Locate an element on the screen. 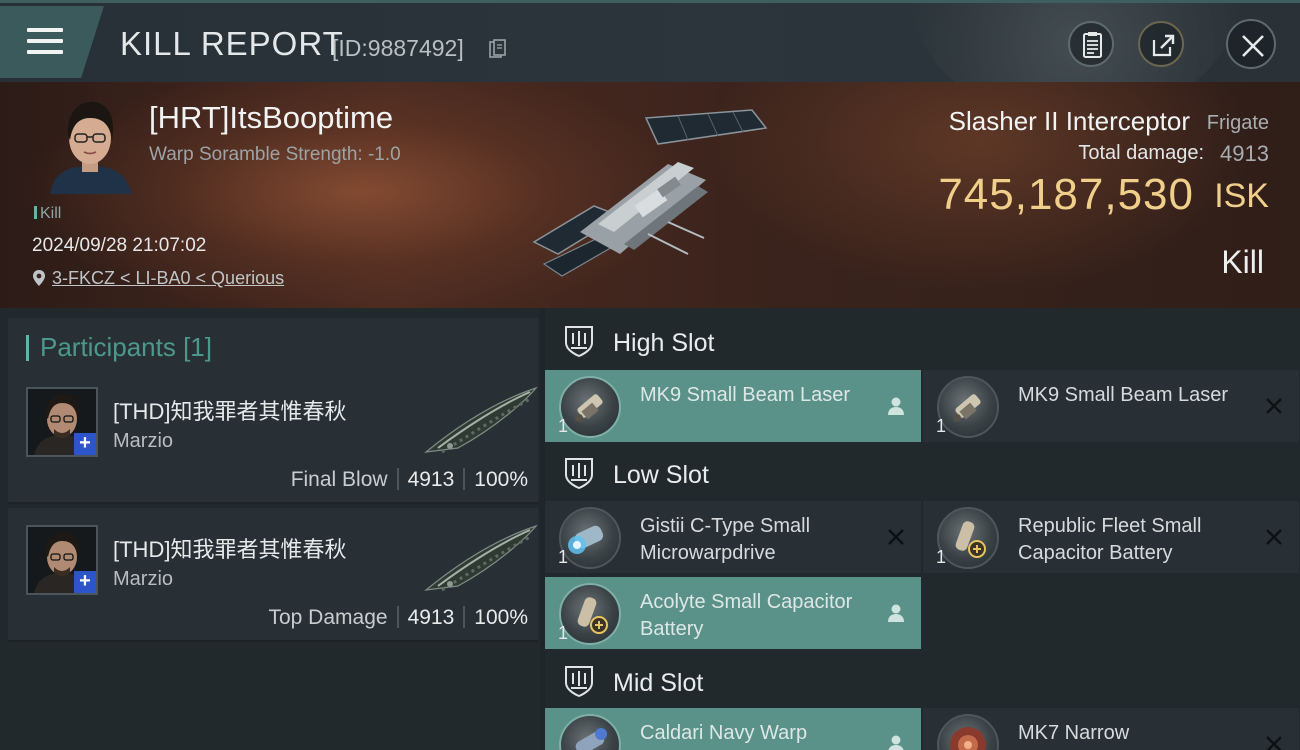  module-item: 1 Republic Fleet Small Capacitor Battery is located at coordinates (1111, 537).